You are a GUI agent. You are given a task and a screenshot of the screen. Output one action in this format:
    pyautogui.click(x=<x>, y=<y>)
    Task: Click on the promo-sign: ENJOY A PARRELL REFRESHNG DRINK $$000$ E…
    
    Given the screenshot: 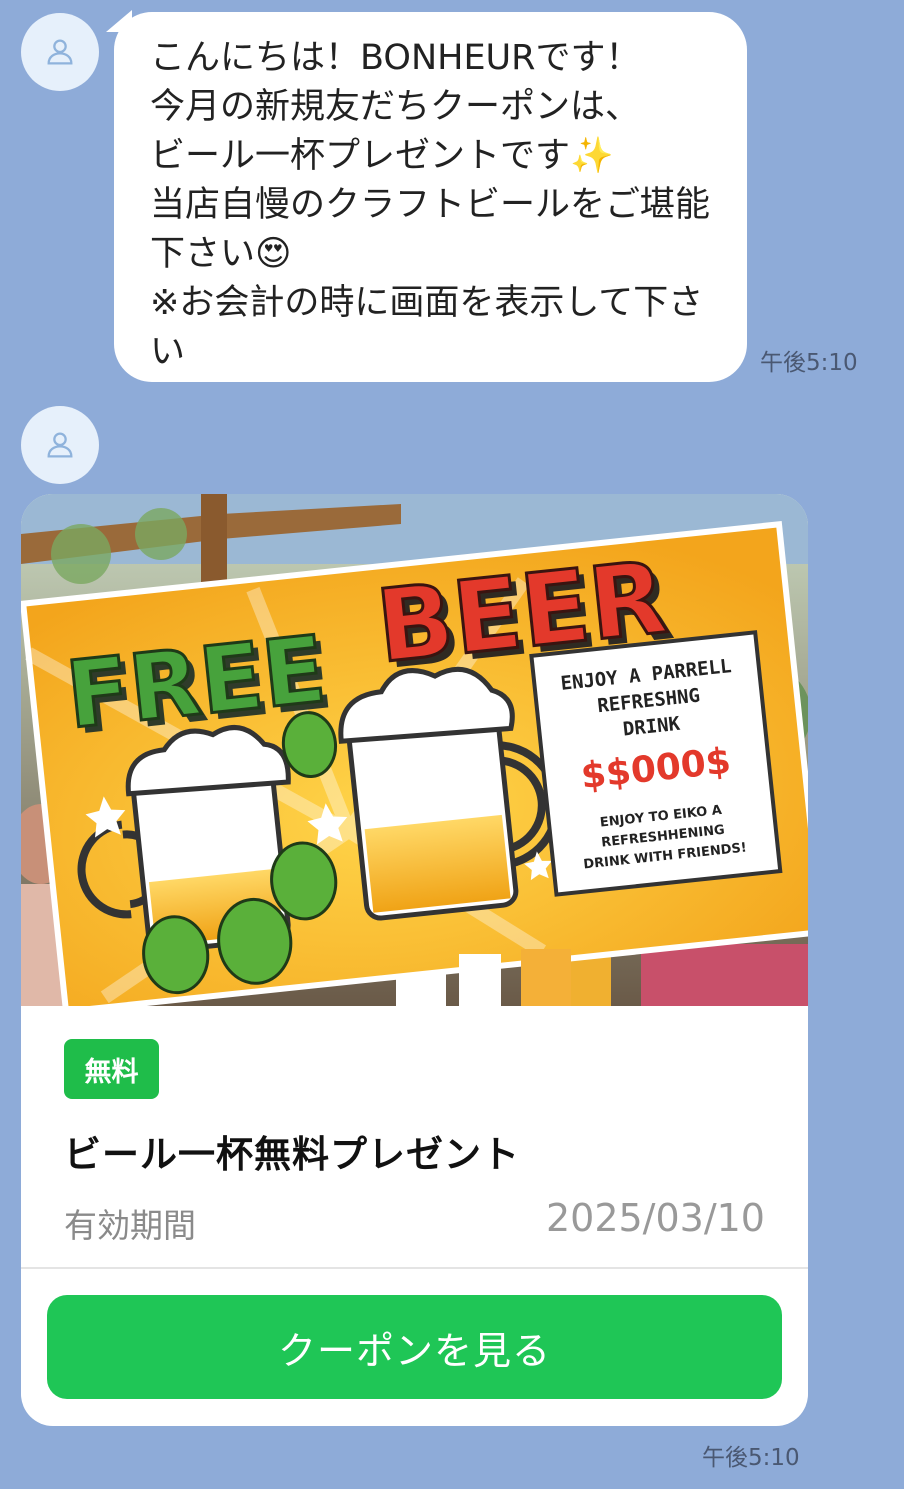 What is the action you would take?
    pyautogui.click(x=656, y=763)
    